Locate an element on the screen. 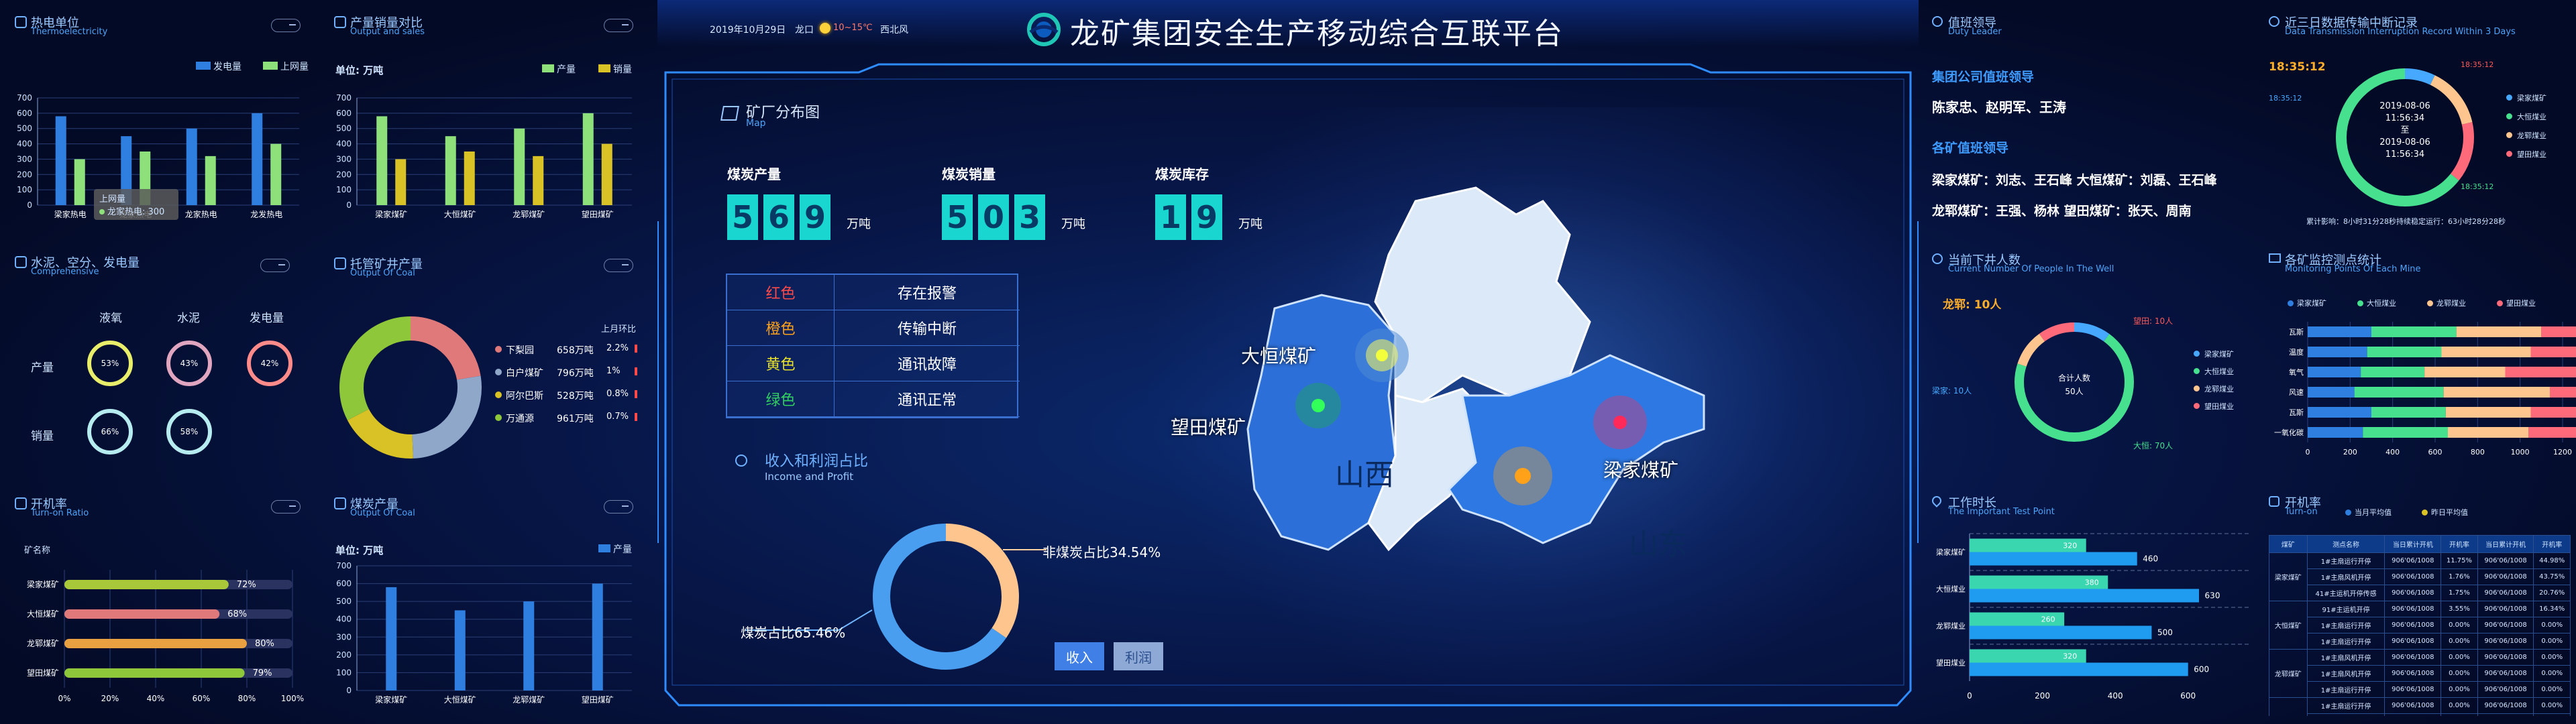  legend-label: 当月平均值 is located at coordinates (2373, 512).